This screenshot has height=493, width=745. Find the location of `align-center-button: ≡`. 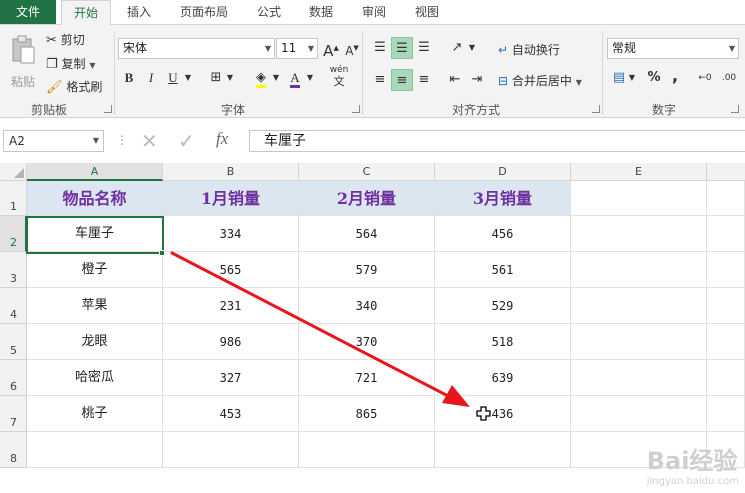

align-center-button: ≡ is located at coordinates (402, 80).